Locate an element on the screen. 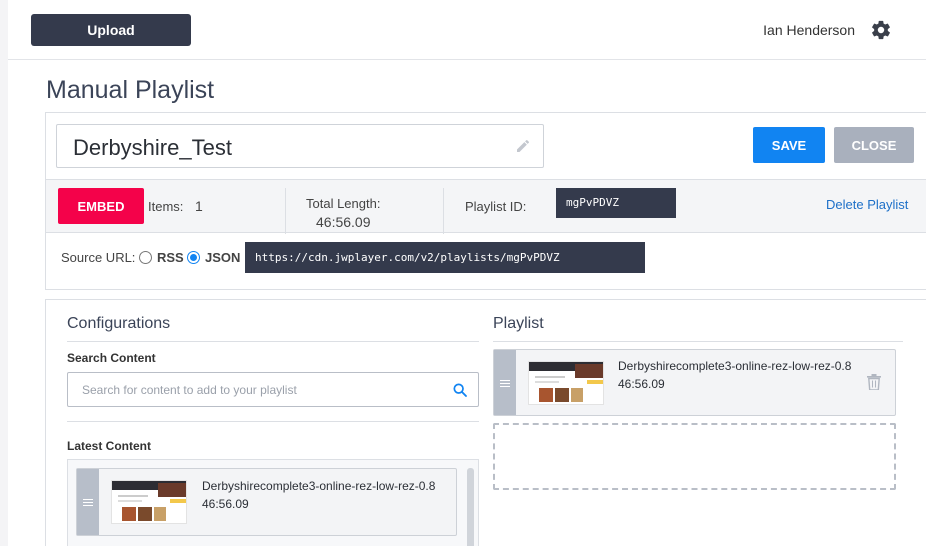  playlist-drop-zone is located at coordinates (694, 456).